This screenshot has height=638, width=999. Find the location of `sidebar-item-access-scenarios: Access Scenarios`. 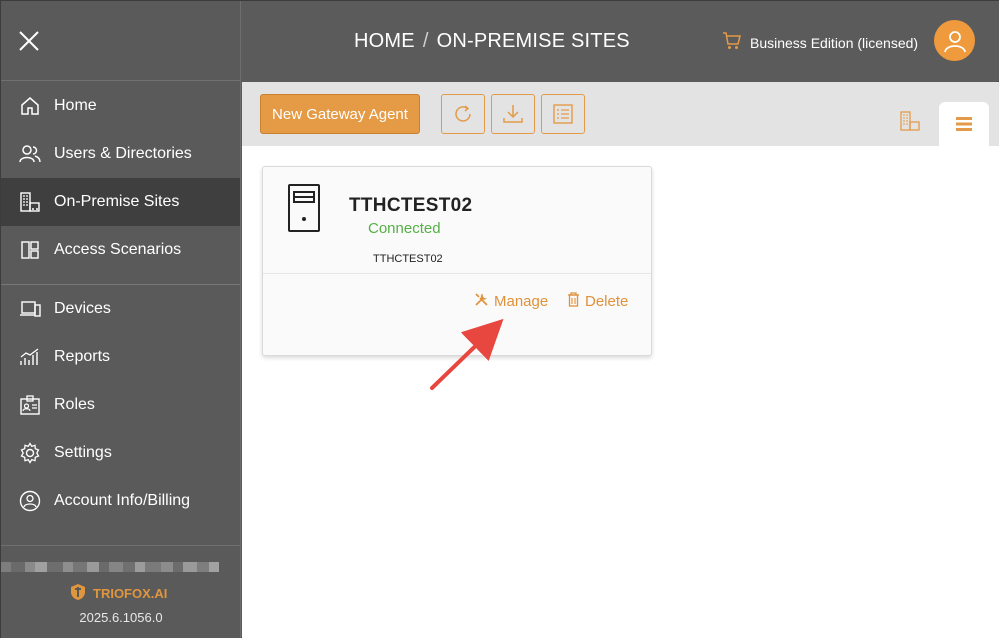

sidebar-item-access-scenarios: Access Scenarios is located at coordinates (120, 250).